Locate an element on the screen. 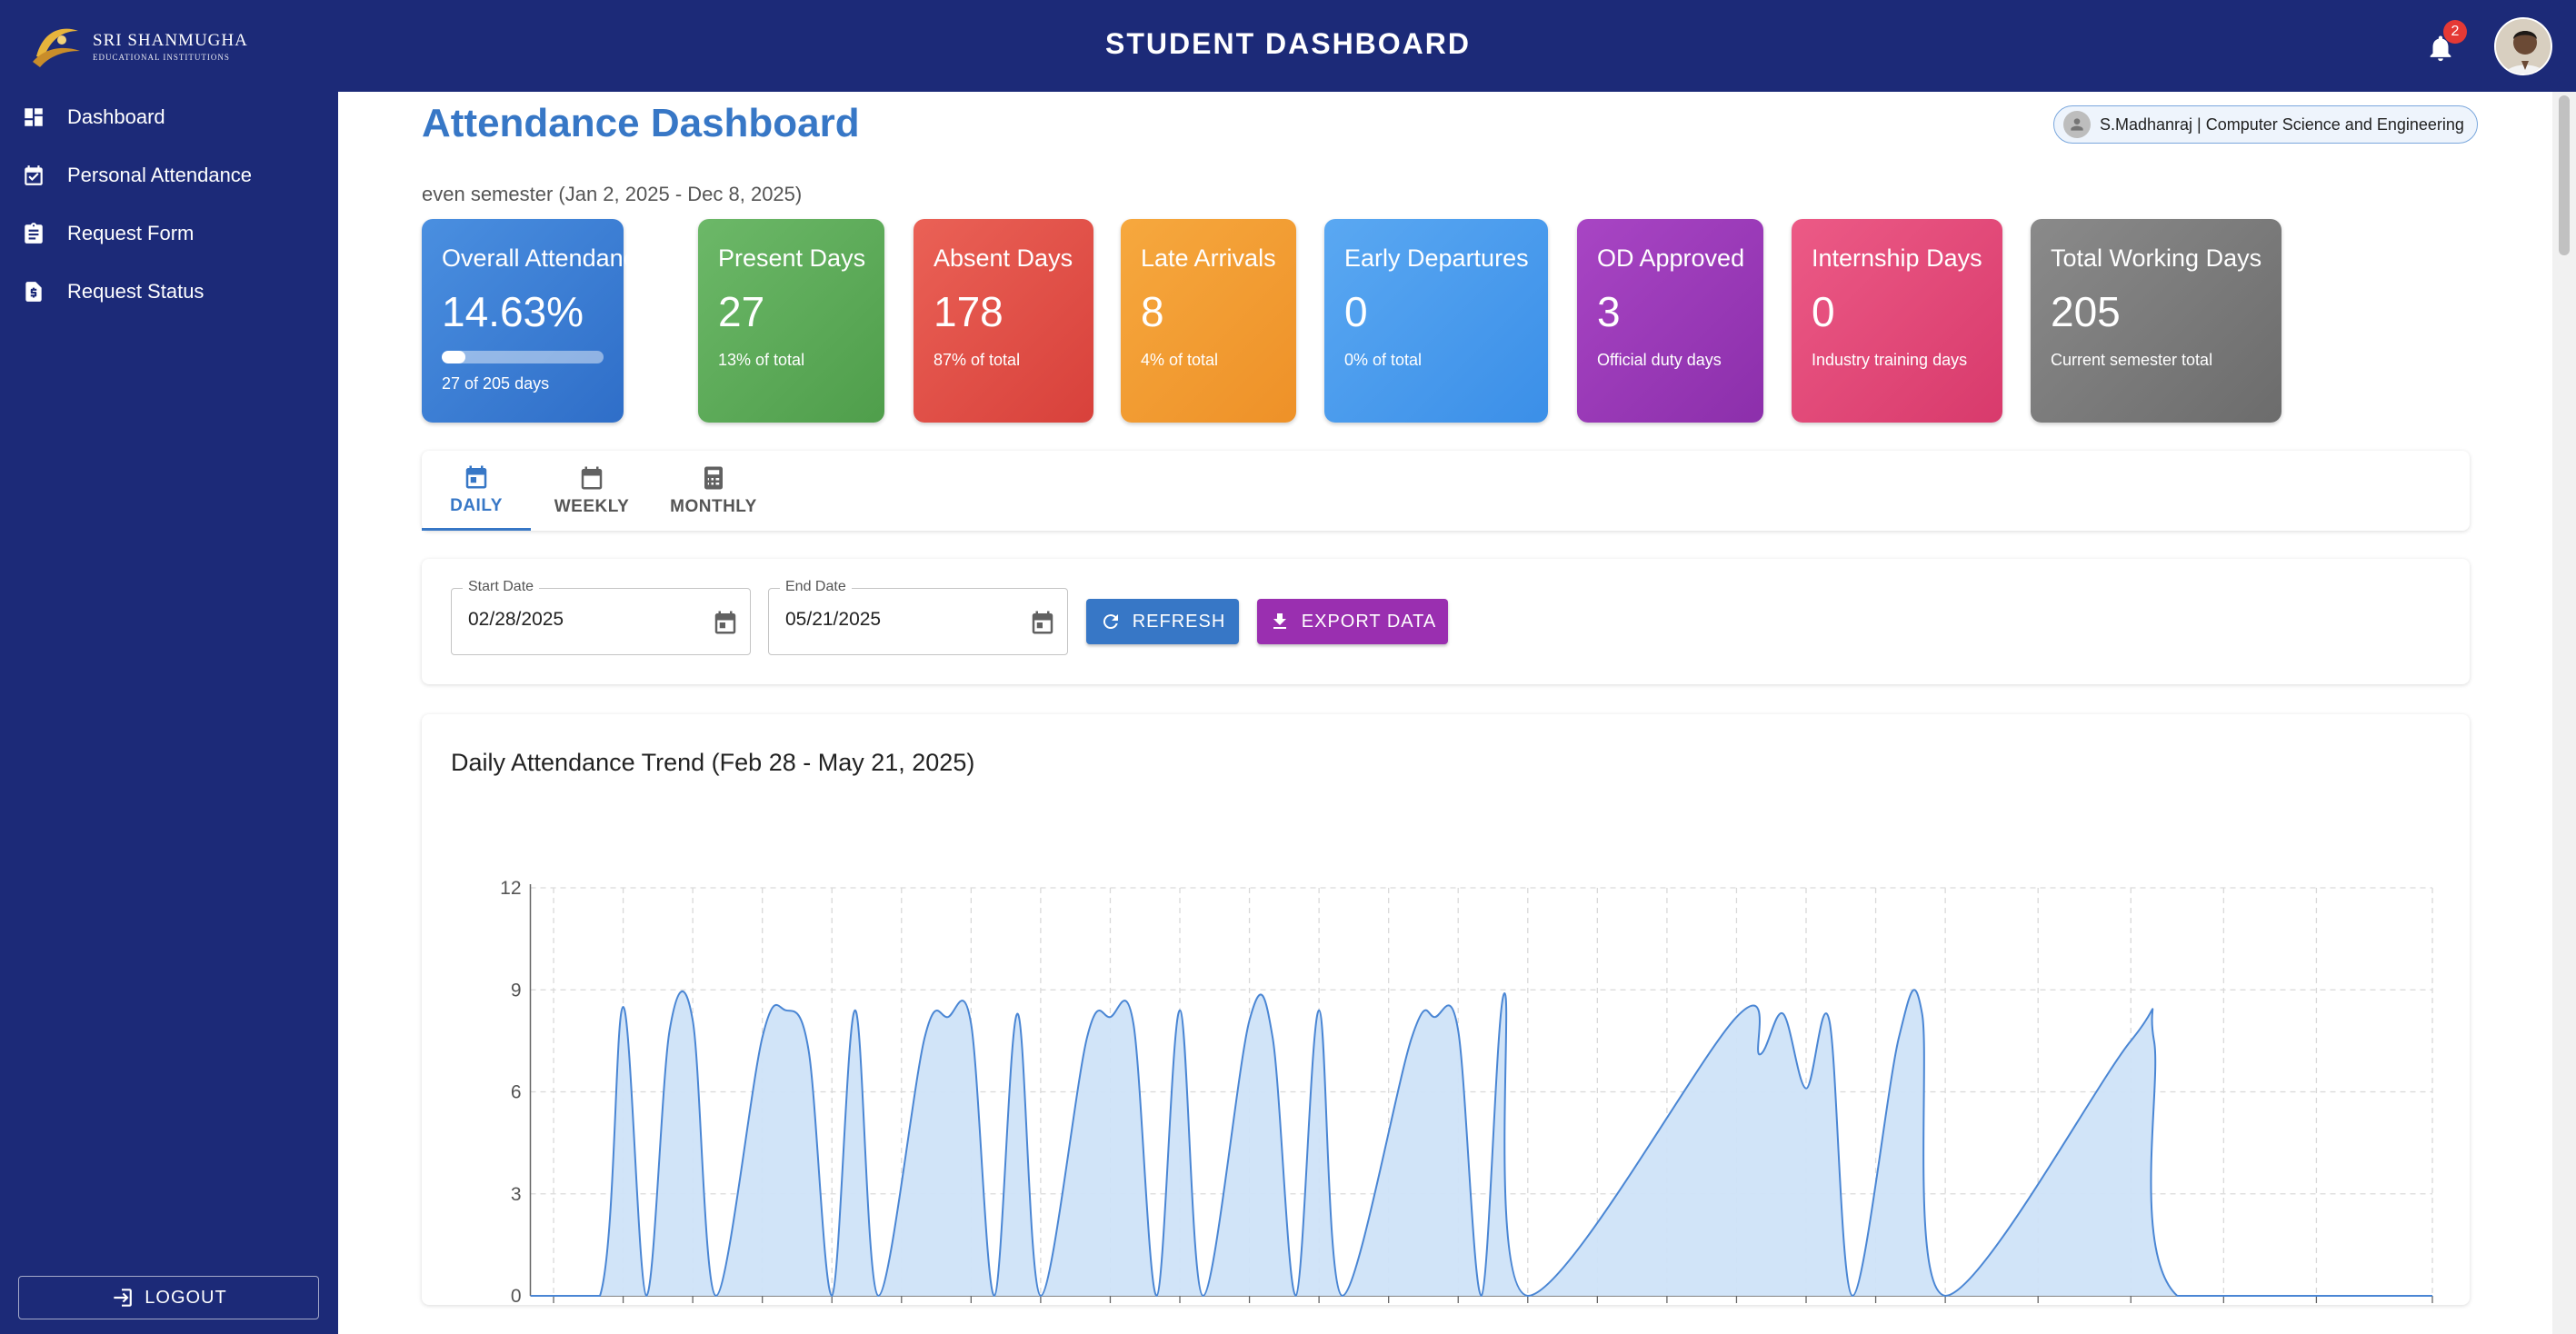  person-icon is located at coordinates (2077, 125).